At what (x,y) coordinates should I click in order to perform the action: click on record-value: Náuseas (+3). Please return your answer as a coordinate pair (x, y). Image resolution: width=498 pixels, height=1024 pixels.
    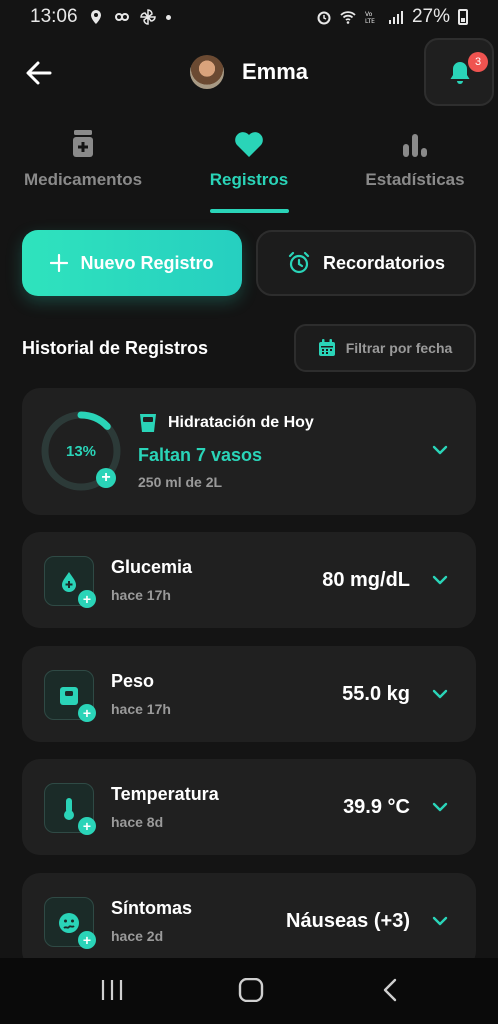
    Looking at the image, I should click on (348, 921).